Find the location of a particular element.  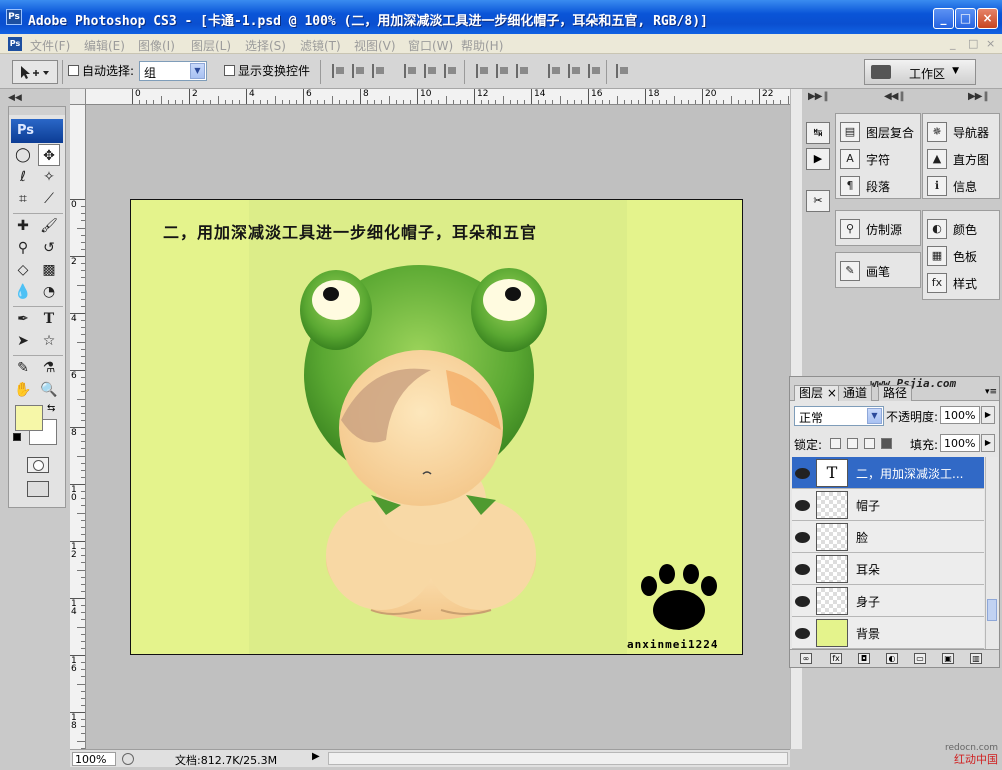

auto-select-checkbox is located at coordinates (73, 70).